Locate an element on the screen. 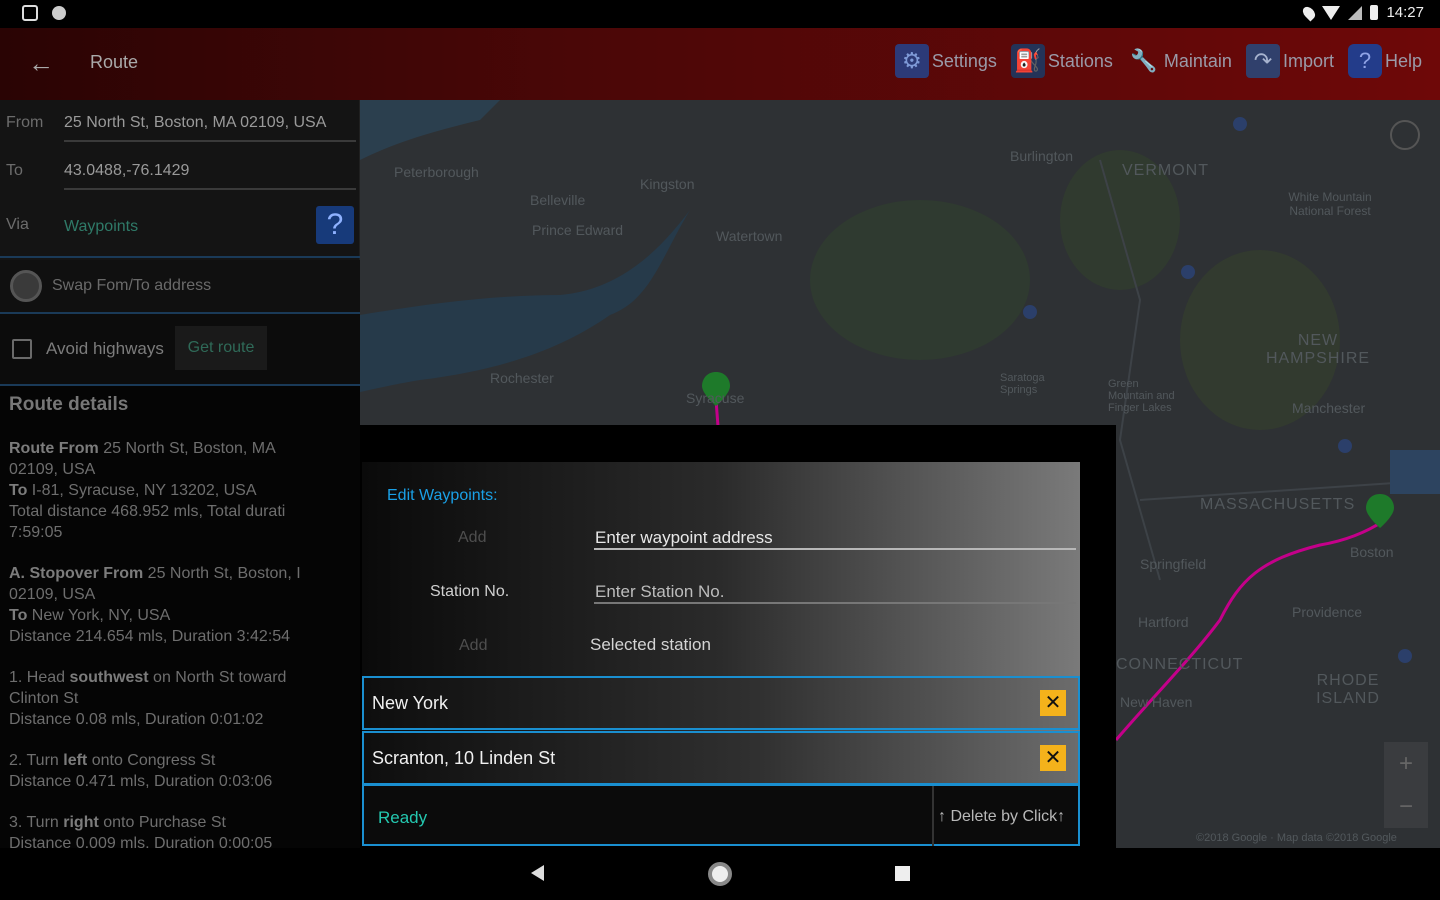  lake-ontario is located at coordinates (525, 301).